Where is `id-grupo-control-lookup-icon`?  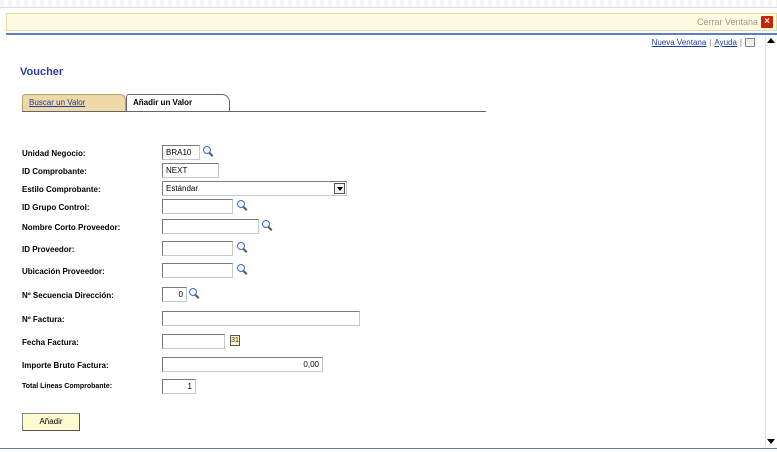 id-grupo-control-lookup-icon is located at coordinates (242, 205).